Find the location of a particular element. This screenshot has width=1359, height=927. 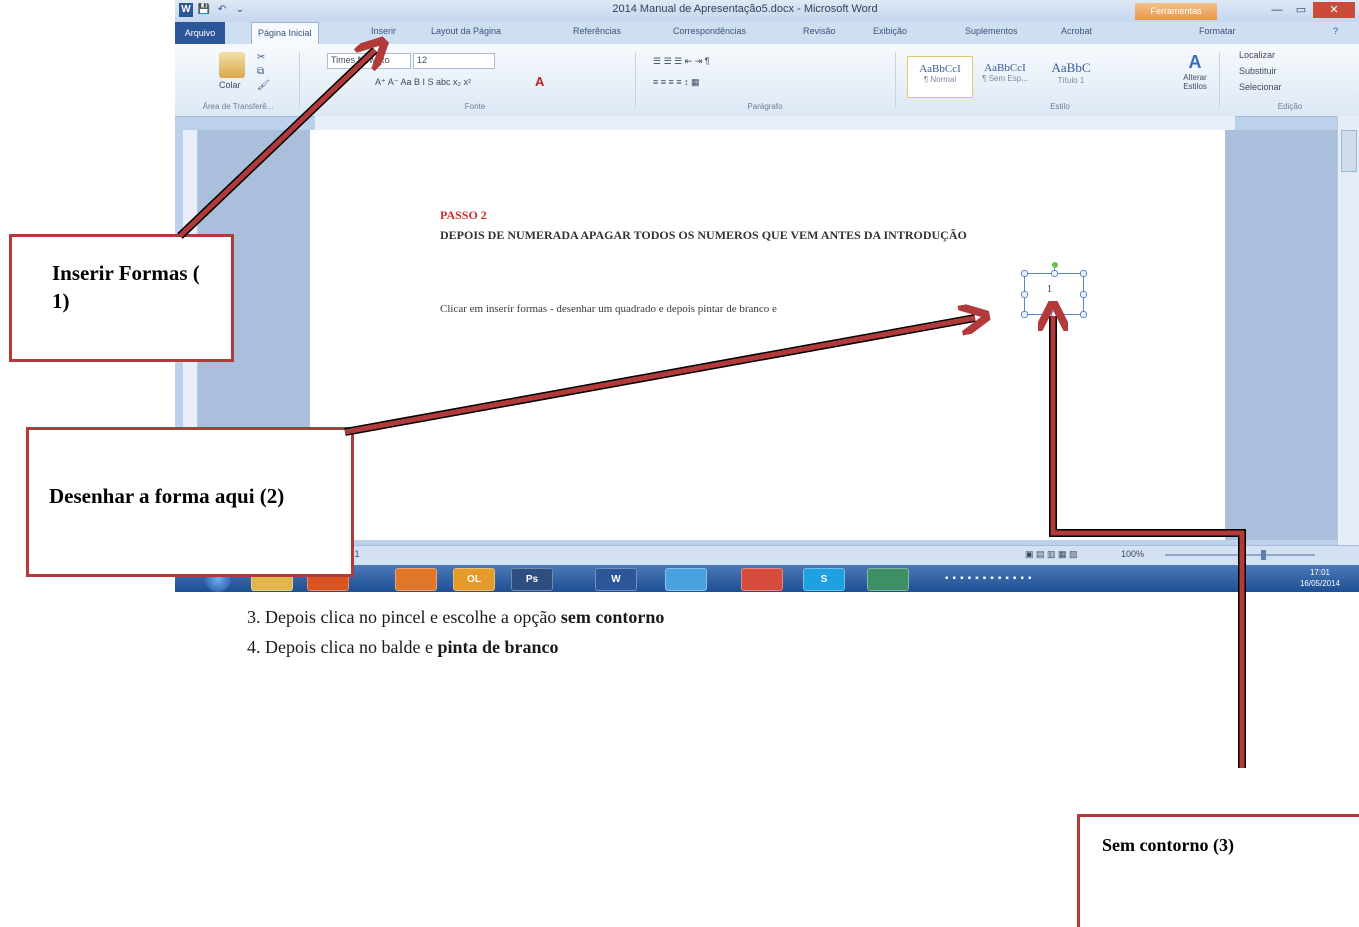

tab-page-layout: Layout da Página is located at coordinates (466, 31).